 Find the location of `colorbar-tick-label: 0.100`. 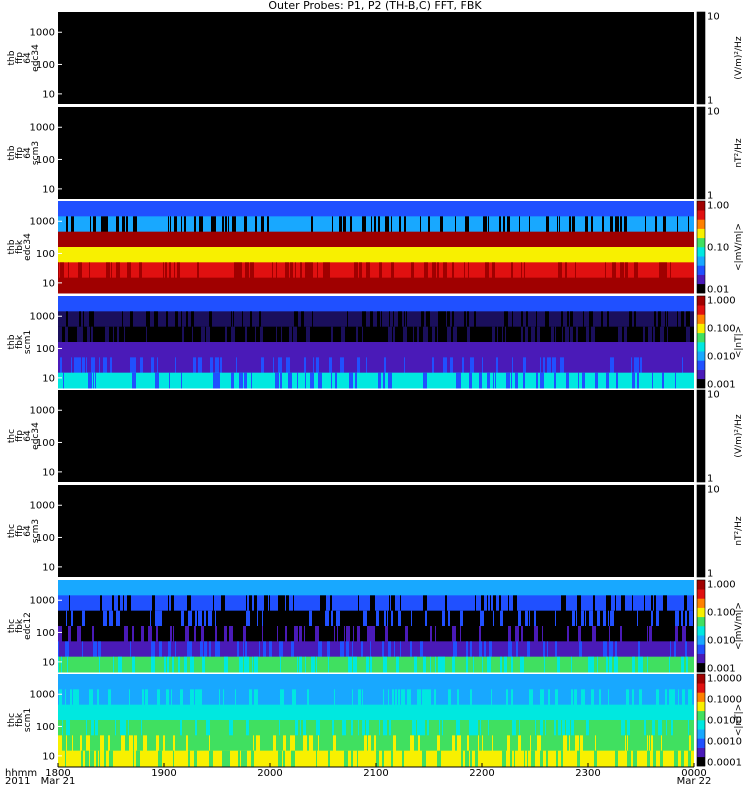

colorbar-tick-label: 0.100 is located at coordinates (721, 613).